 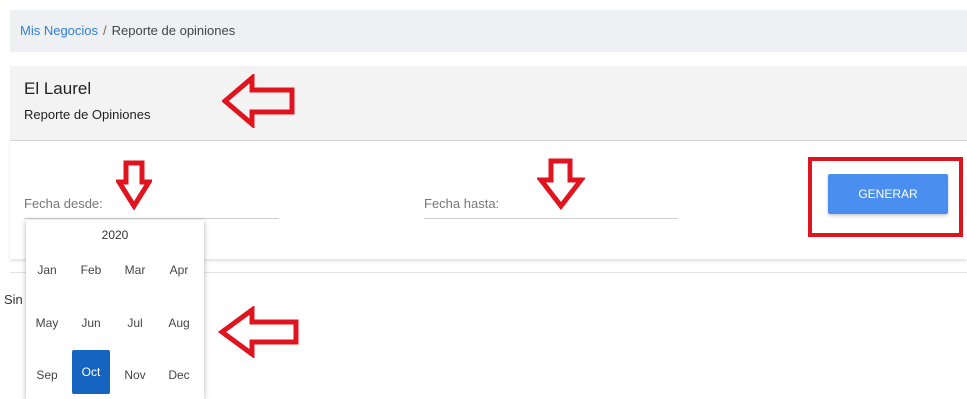 I want to click on down-arrow-annotation-date-to, so click(x=561, y=184).